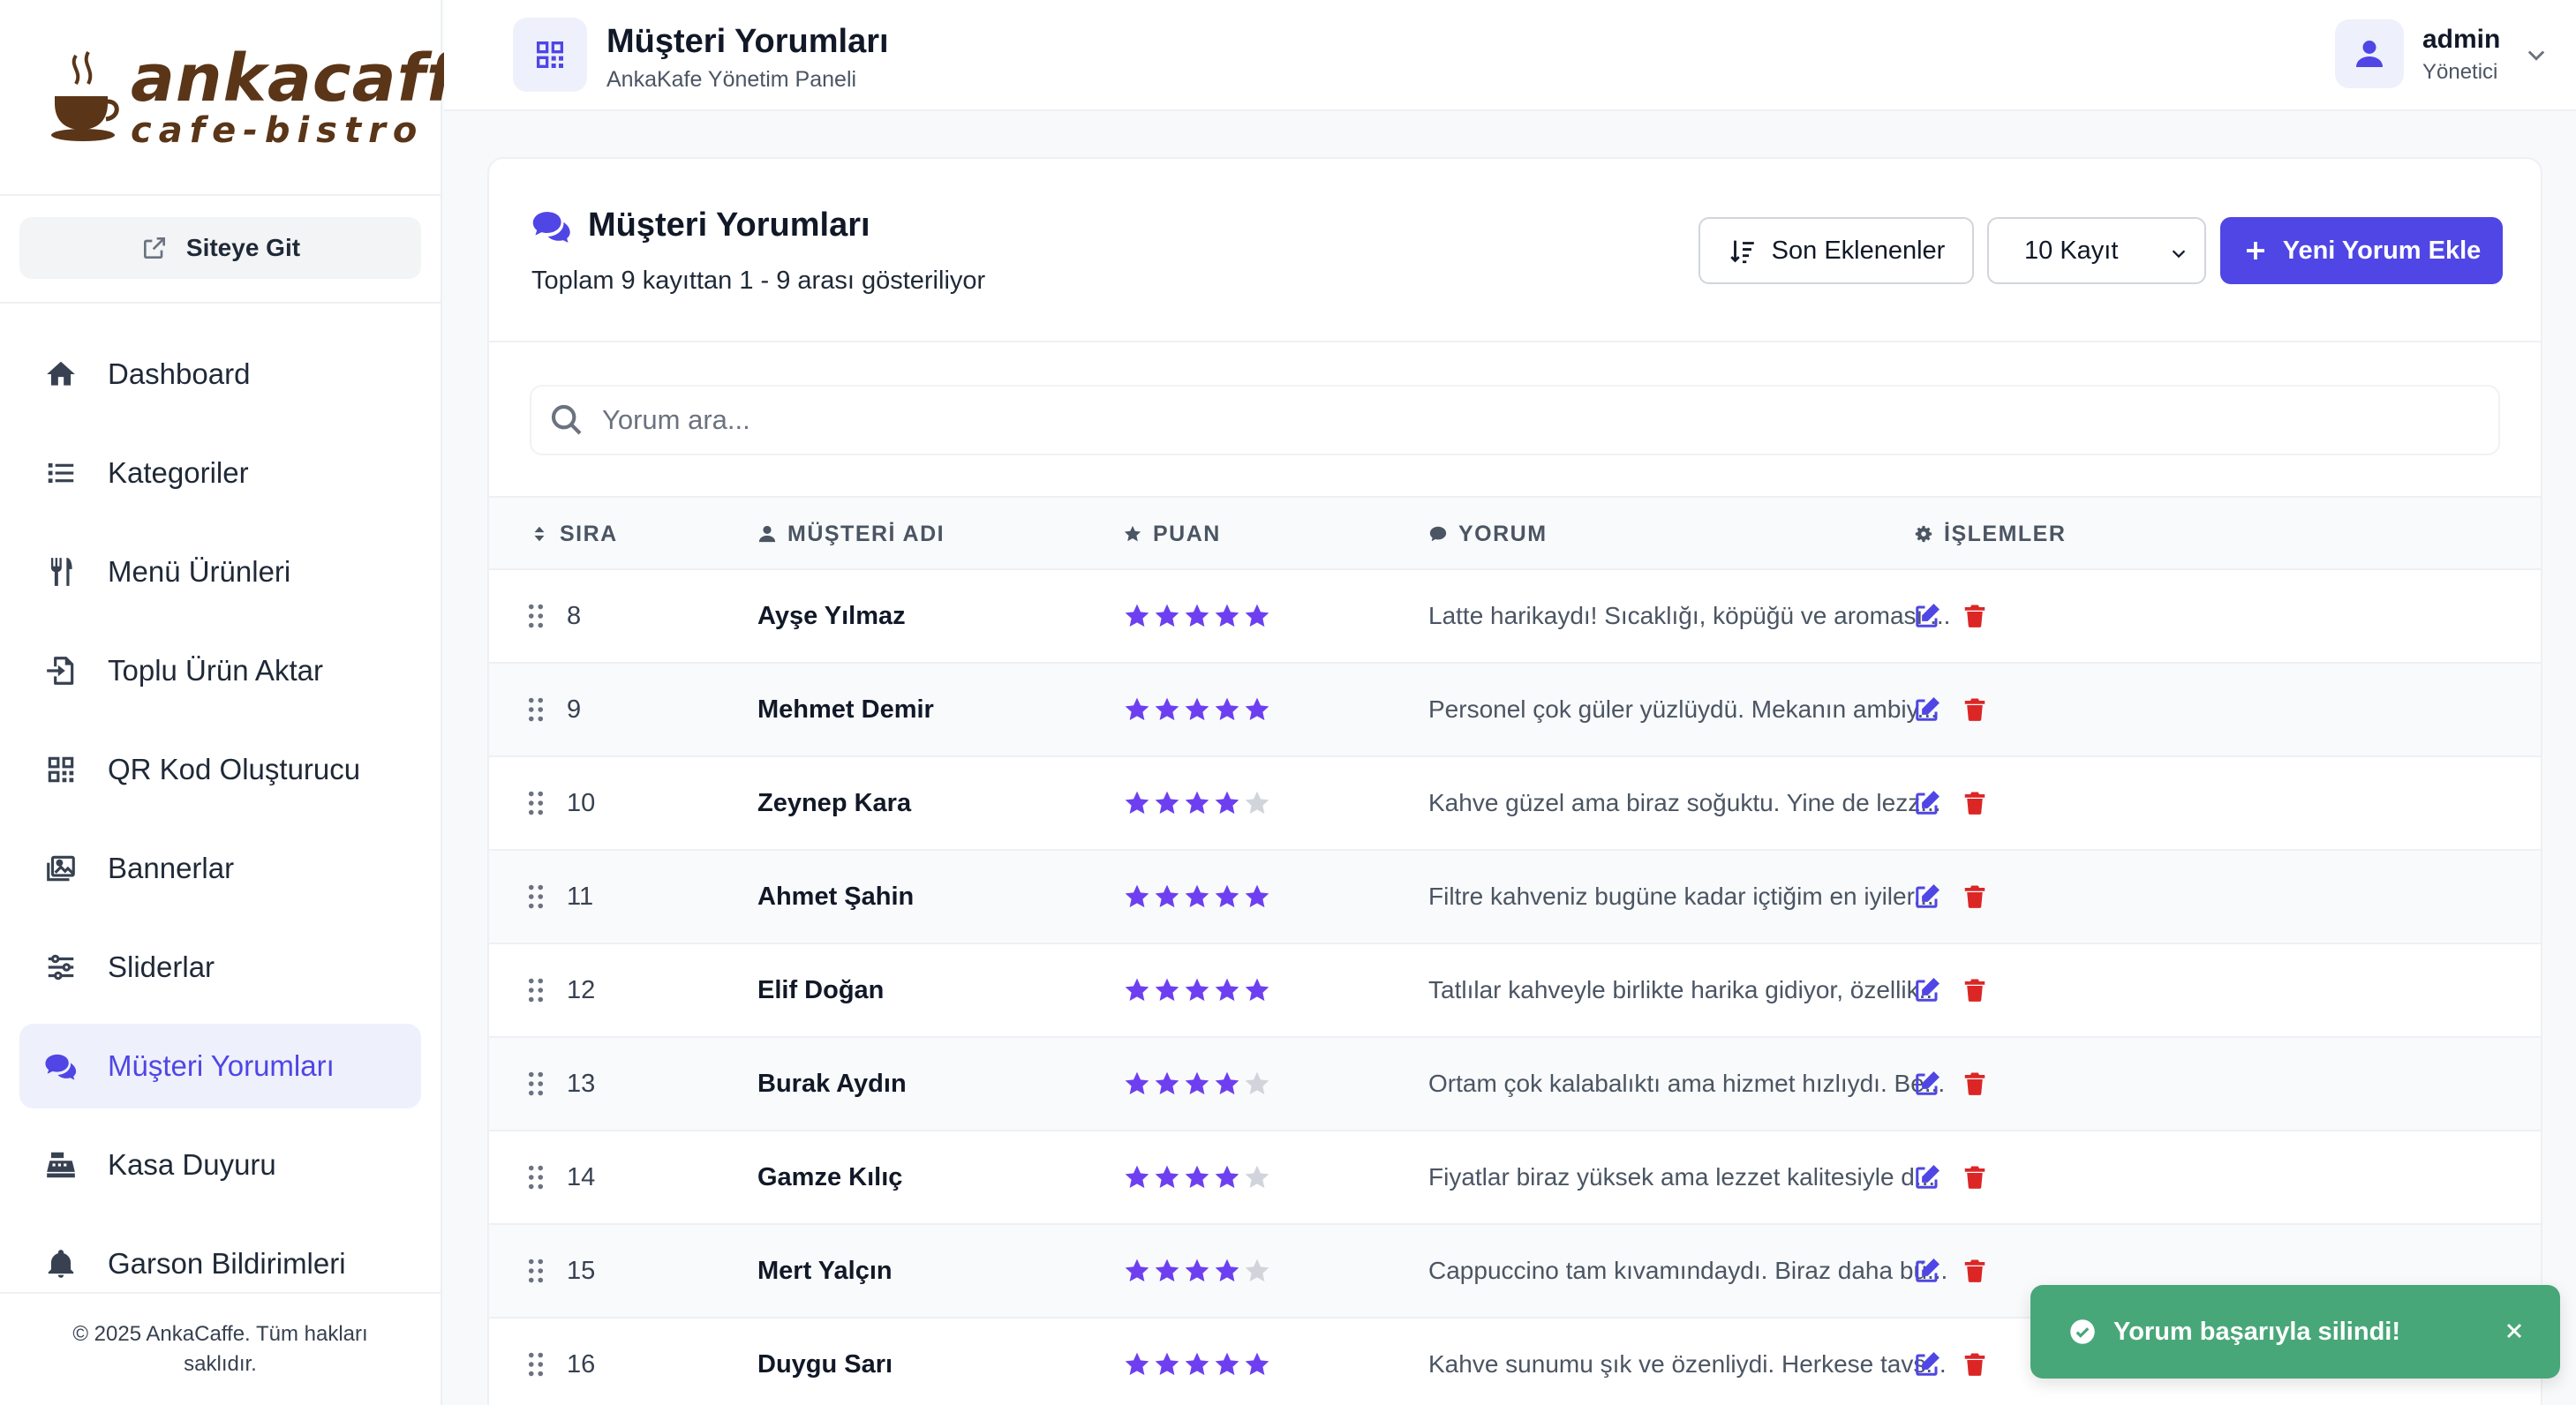  Describe the element at coordinates (555, 616) in the screenshot. I see `drag-order-cell: 8` at that location.